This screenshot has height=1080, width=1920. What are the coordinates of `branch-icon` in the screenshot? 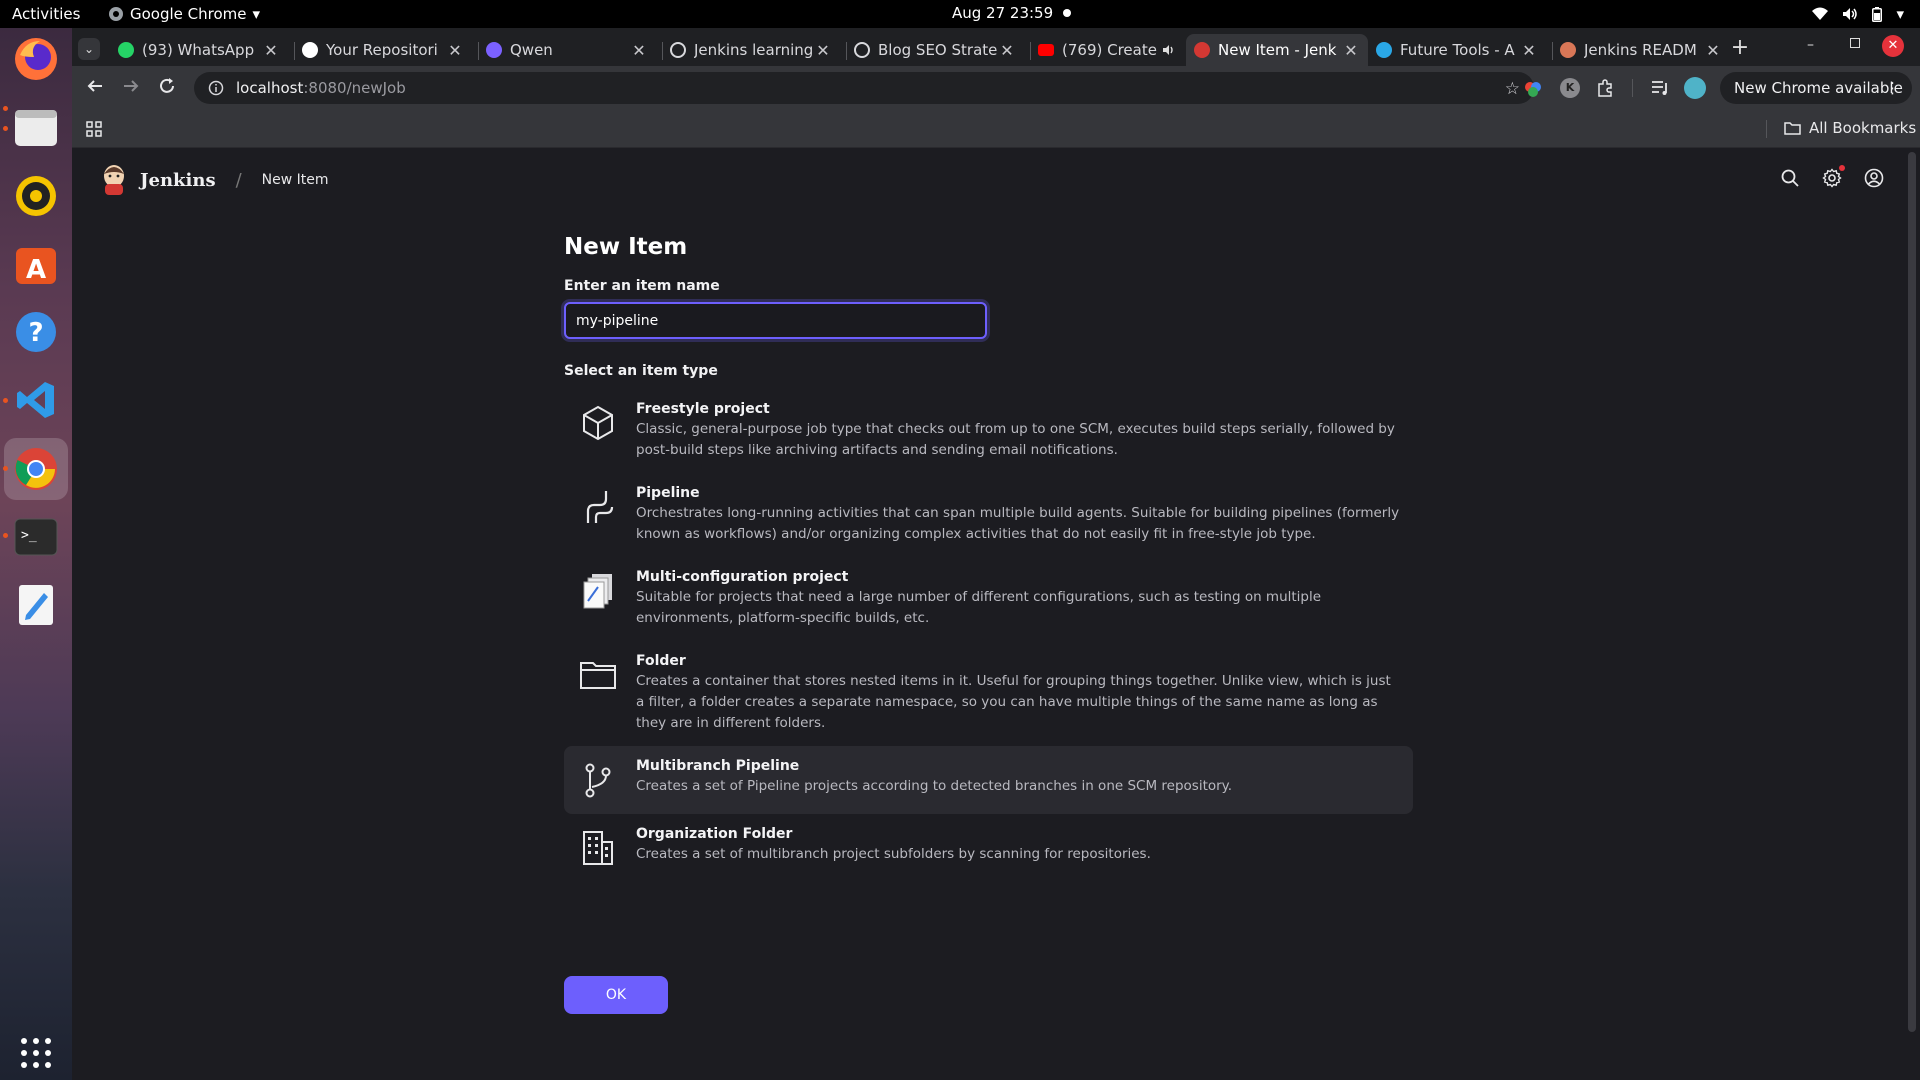 It's located at (598, 780).